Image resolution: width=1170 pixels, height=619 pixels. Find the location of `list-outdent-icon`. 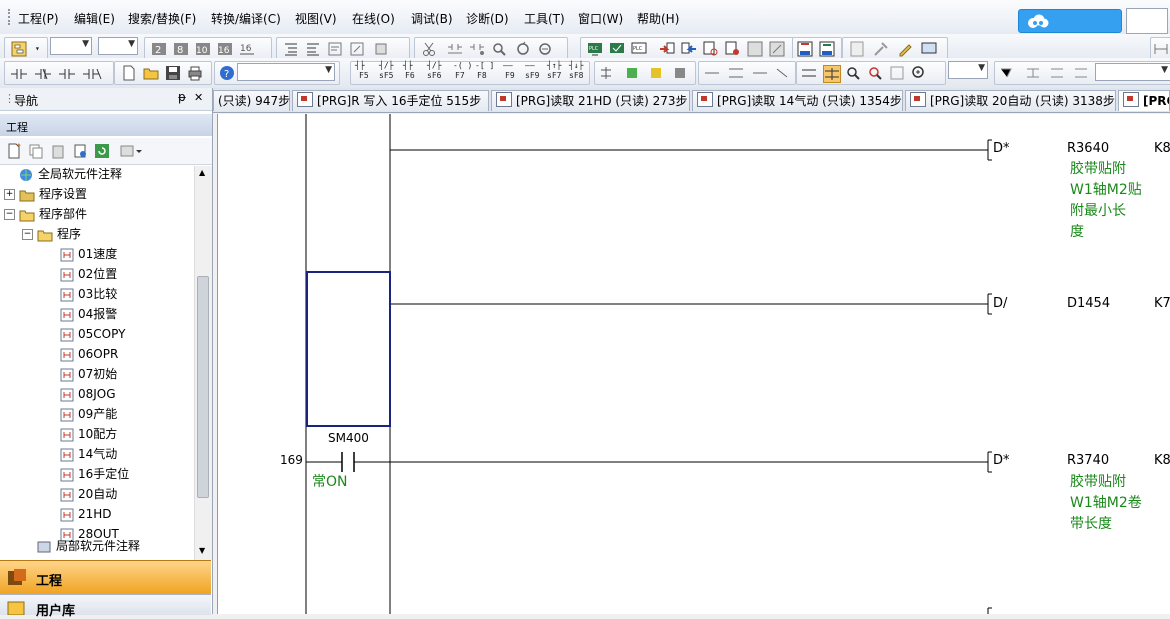

list-outdent-icon is located at coordinates (313, 49).